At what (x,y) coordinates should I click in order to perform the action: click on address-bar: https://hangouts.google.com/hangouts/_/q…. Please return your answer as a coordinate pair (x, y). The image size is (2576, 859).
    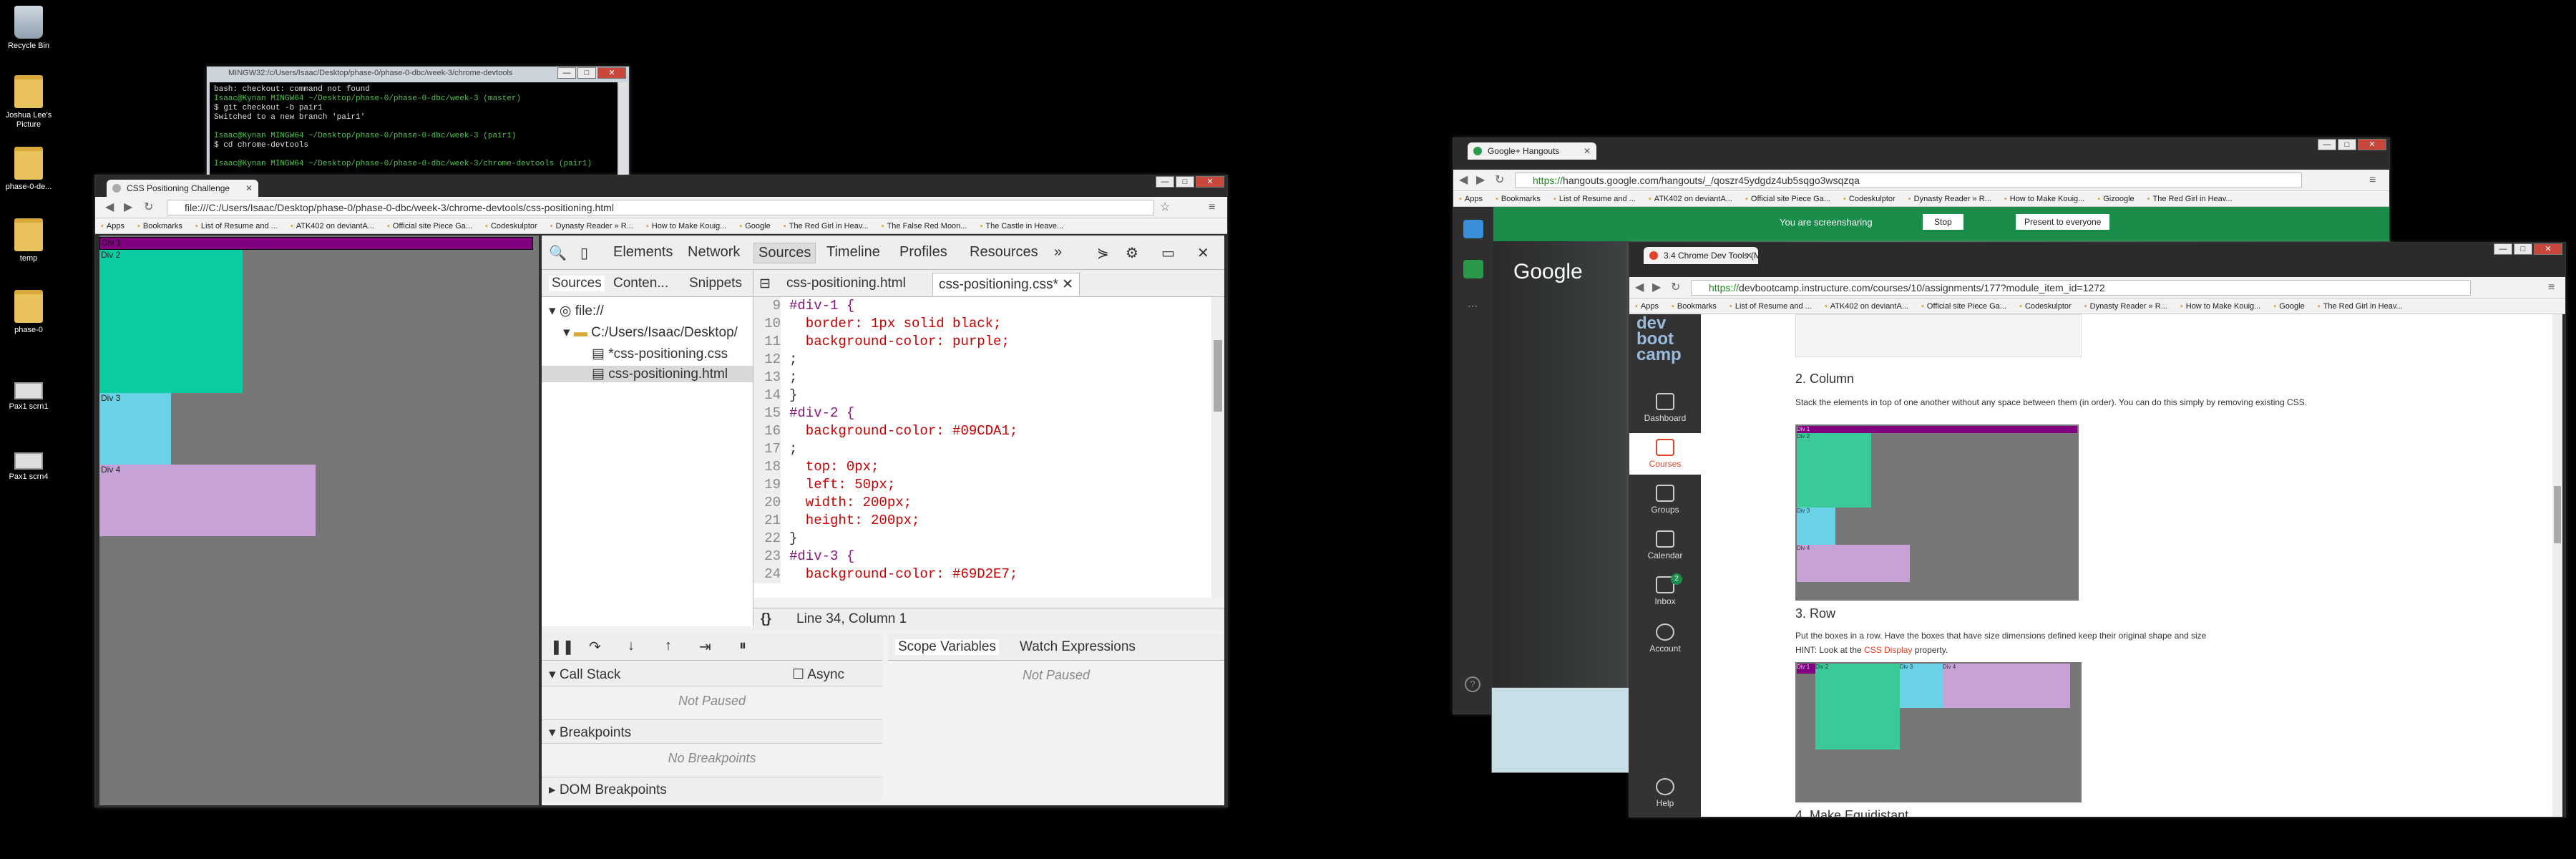
    Looking at the image, I should click on (1908, 180).